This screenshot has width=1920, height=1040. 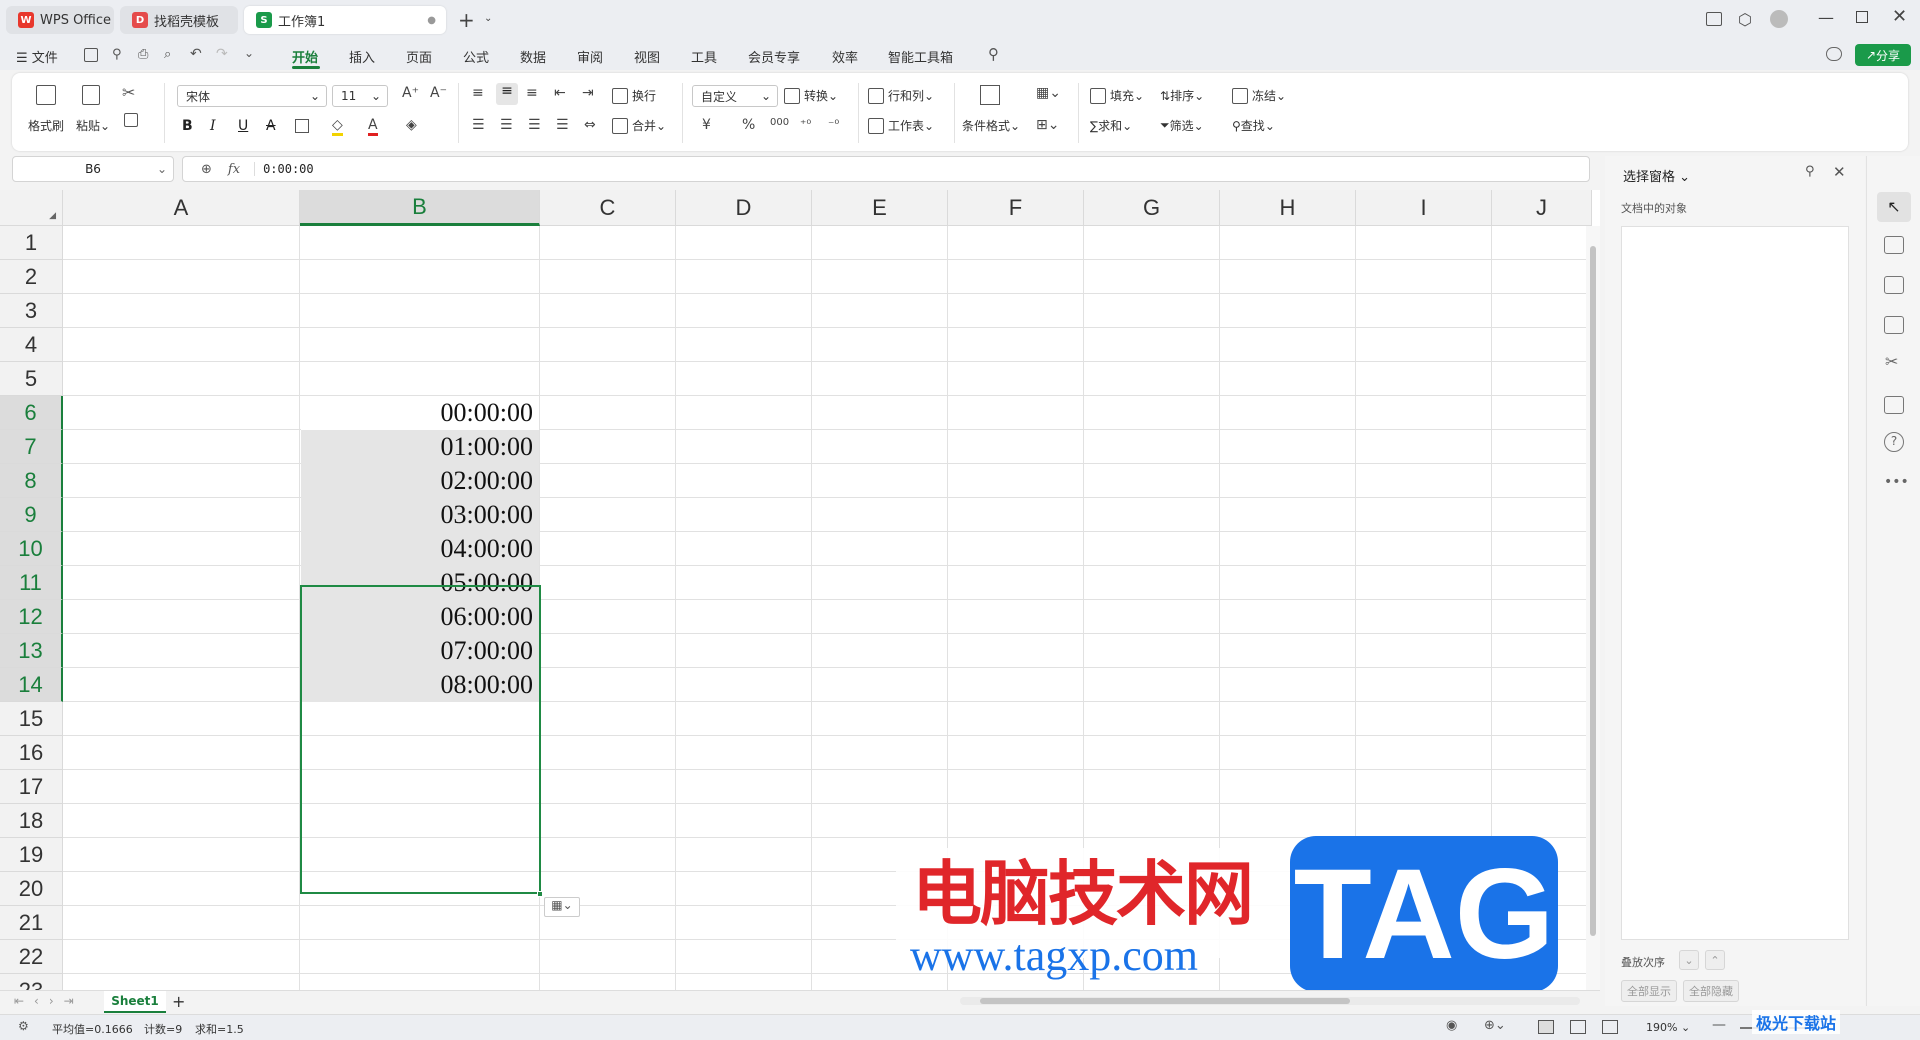 I want to click on filter-button: ⏷ 筛选 ⌄, so click(x=1182, y=125).